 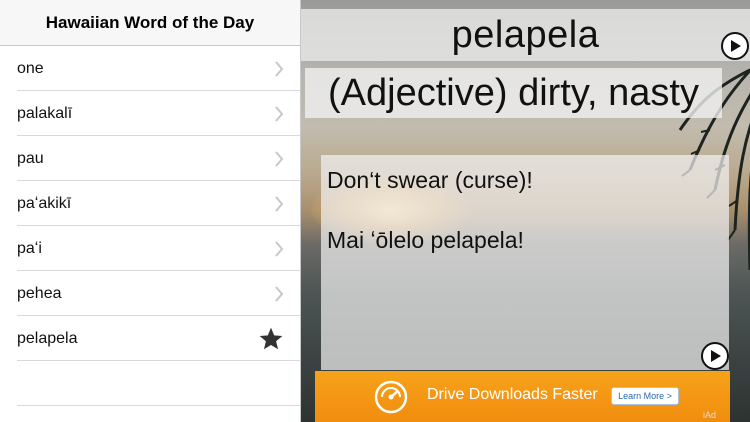 I want to click on list-item-label: pehea, so click(x=39, y=293).